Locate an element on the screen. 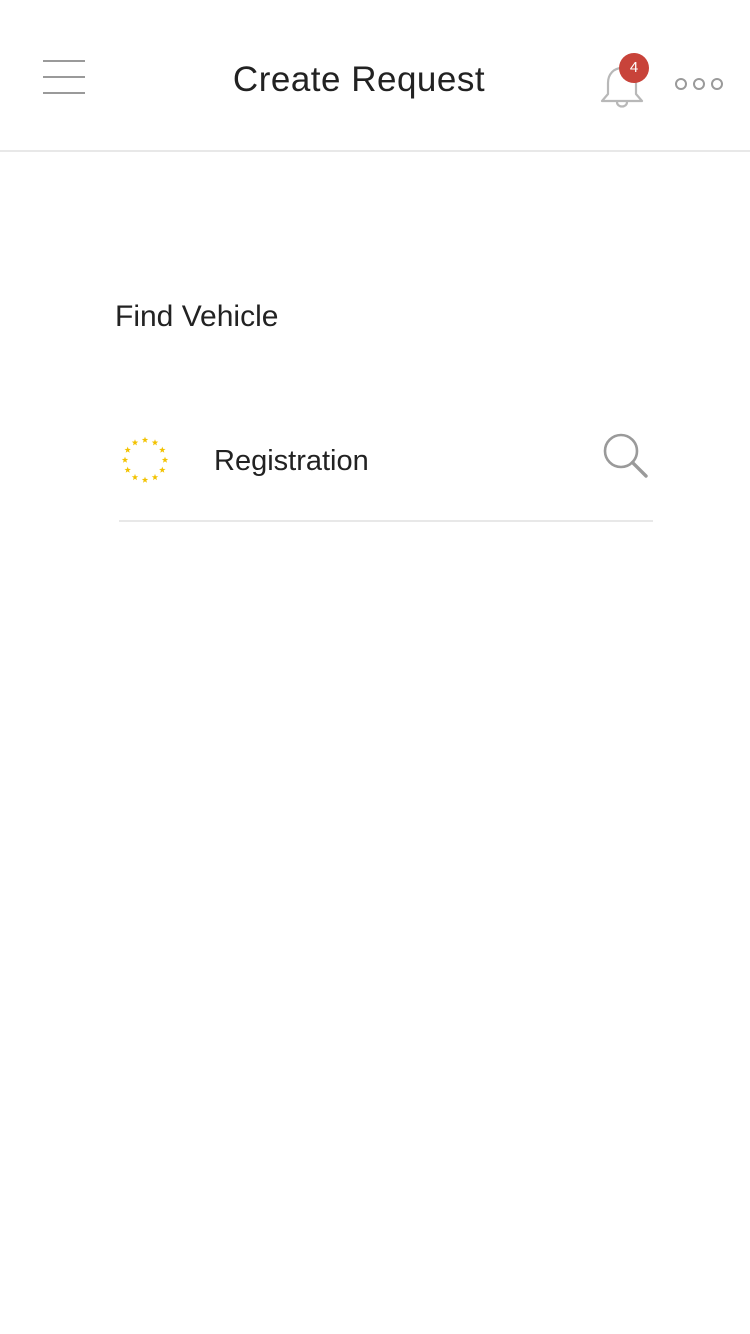 The height and width of the screenshot is (1334, 750). notification-badge: 4 is located at coordinates (634, 68).